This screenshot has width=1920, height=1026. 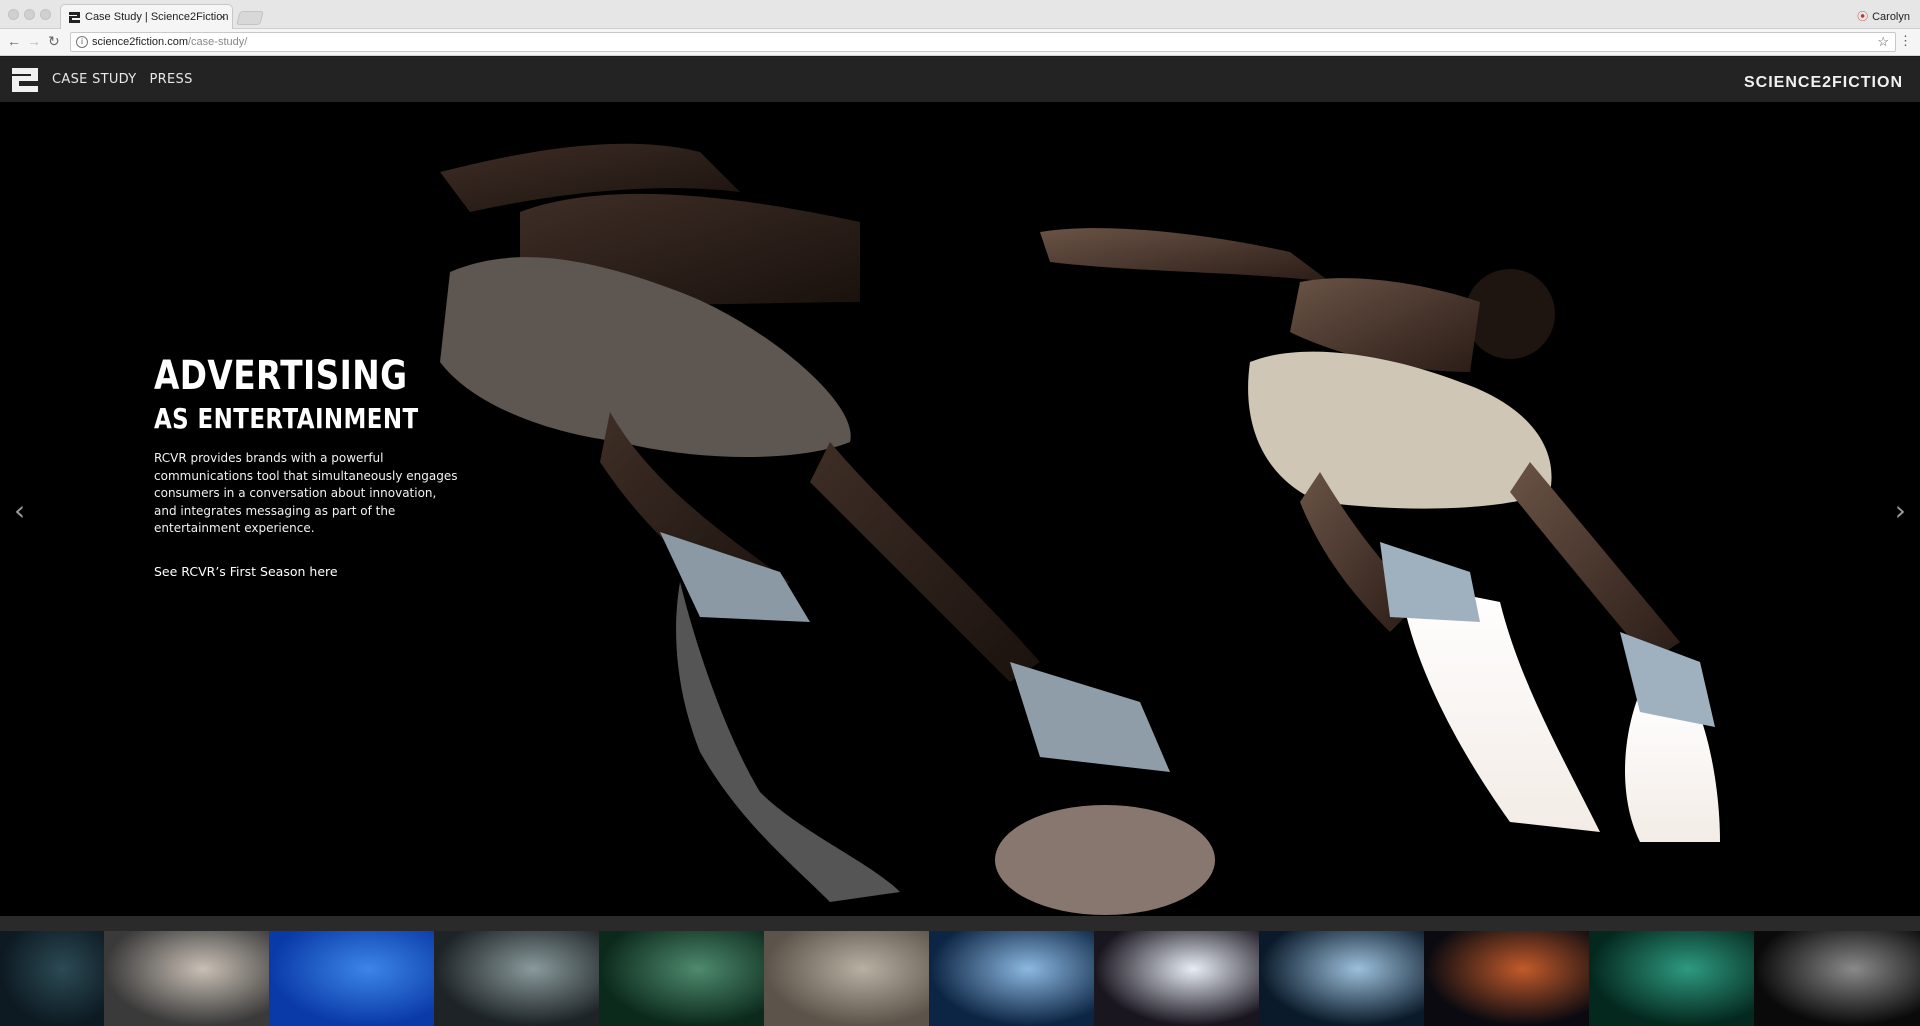 I want to click on hero-subtitle: AS ENTERTAINMENT, so click(x=286, y=418).